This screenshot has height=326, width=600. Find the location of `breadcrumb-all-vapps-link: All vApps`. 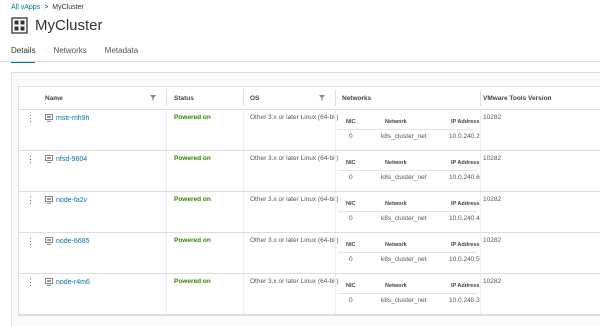

breadcrumb-all-vapps-link: All vApps is located at coordinates (25, 7).